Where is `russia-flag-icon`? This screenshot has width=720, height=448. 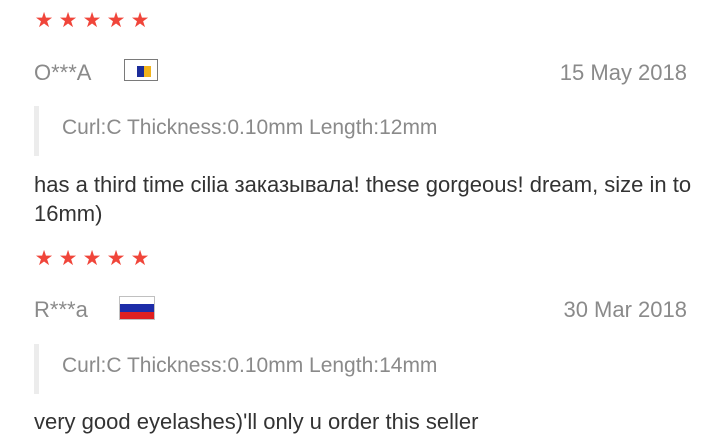
russia-flag-icon is located at coordinates (137, 308).